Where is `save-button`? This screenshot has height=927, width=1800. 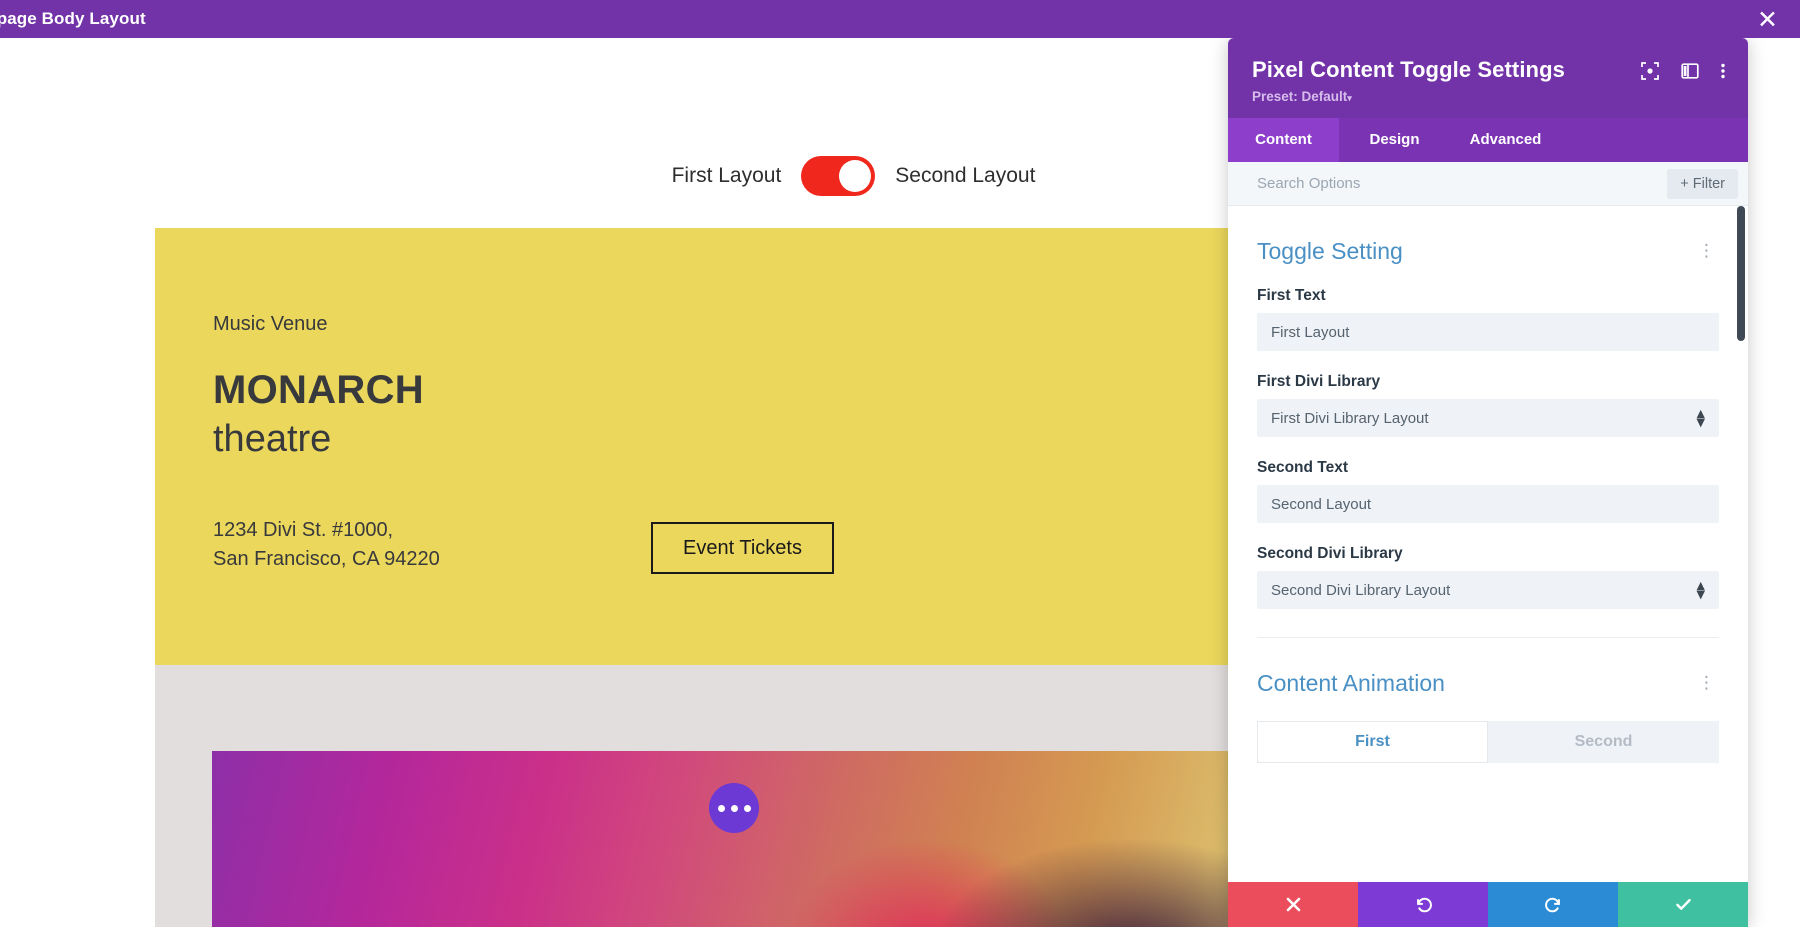 save-button is located at coordinates (1683, 904).